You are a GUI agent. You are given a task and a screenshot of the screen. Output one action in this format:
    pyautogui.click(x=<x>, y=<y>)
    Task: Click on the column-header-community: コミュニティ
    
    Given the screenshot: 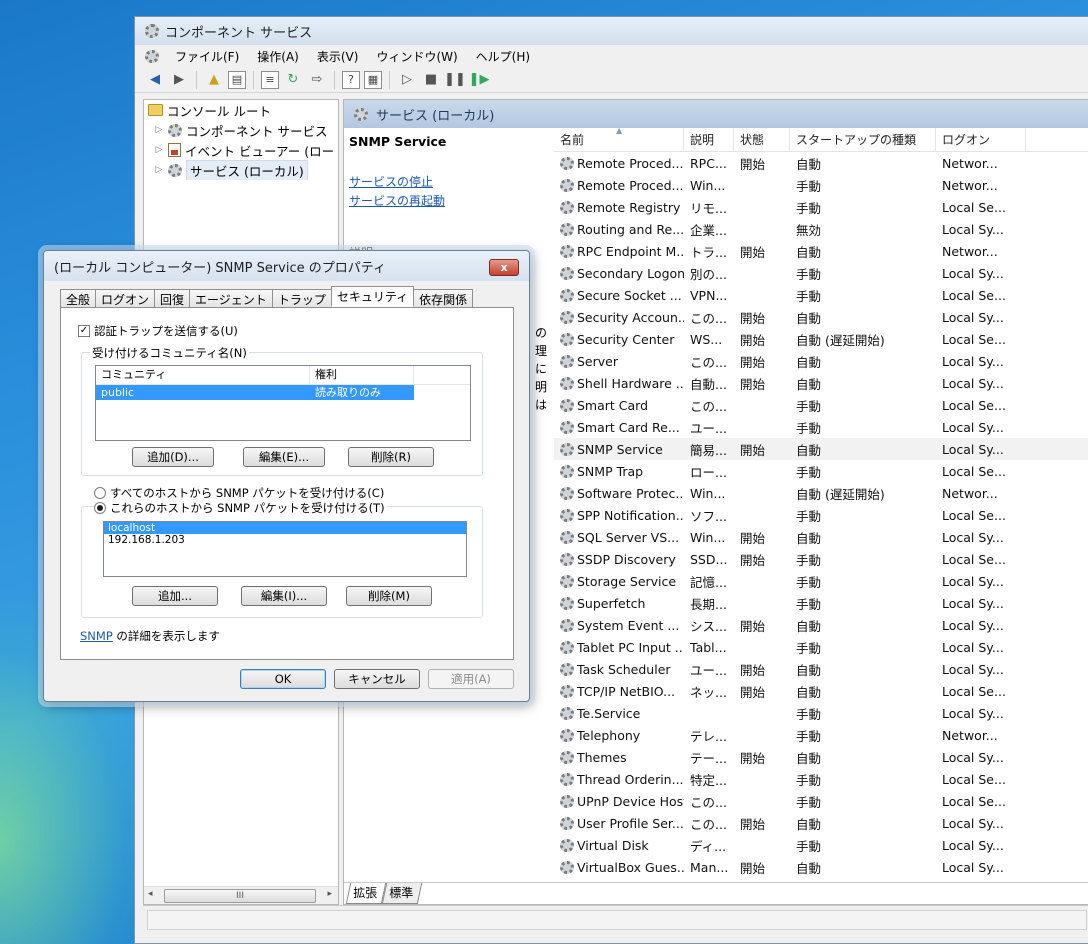 What is the action you would take?
    pyautogui.click(x=203, y=375)
    